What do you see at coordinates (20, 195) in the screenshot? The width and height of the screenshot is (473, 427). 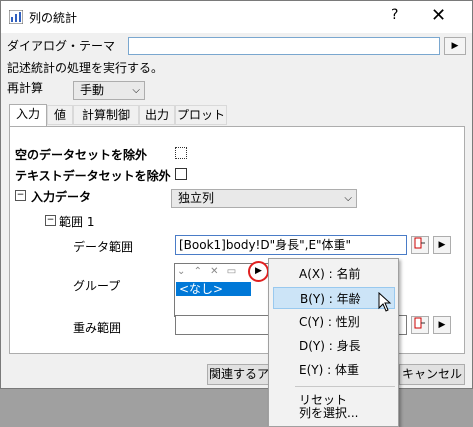 I see `collapse-input-data-icon: −` at bounding box center [20, 195].